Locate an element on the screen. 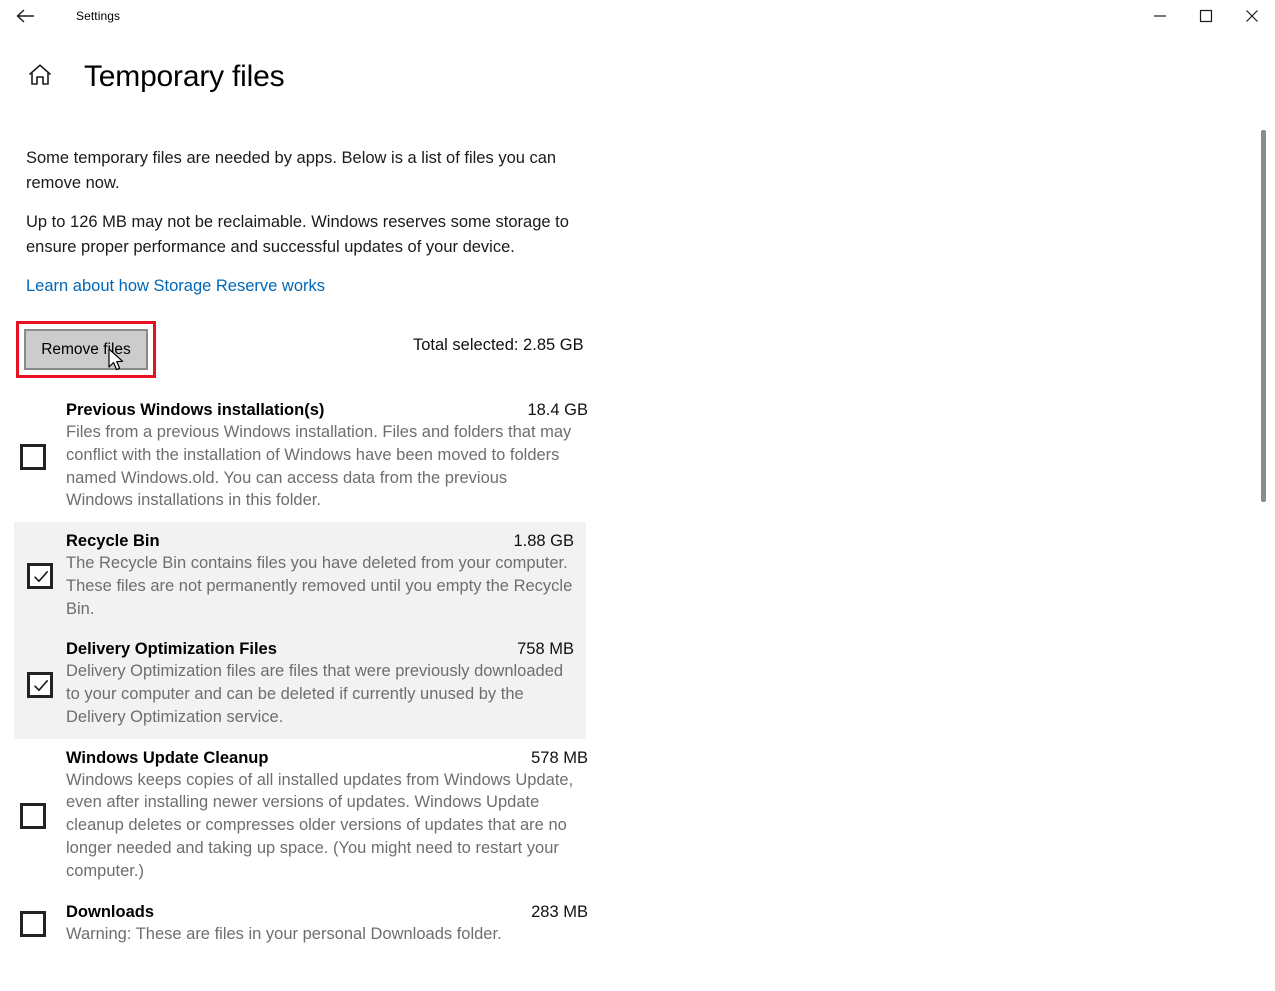 The image size is (1275, 991). back-arrow-icon is located at coordinates (26, 16).